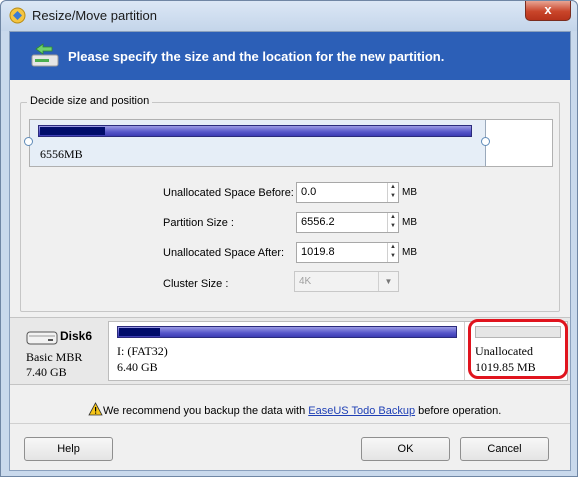 The image size is (578, 477). What do you see at coordinates (95, 409) in the screenshot?
I see `warning-icon` at bounding box center [95, 409].